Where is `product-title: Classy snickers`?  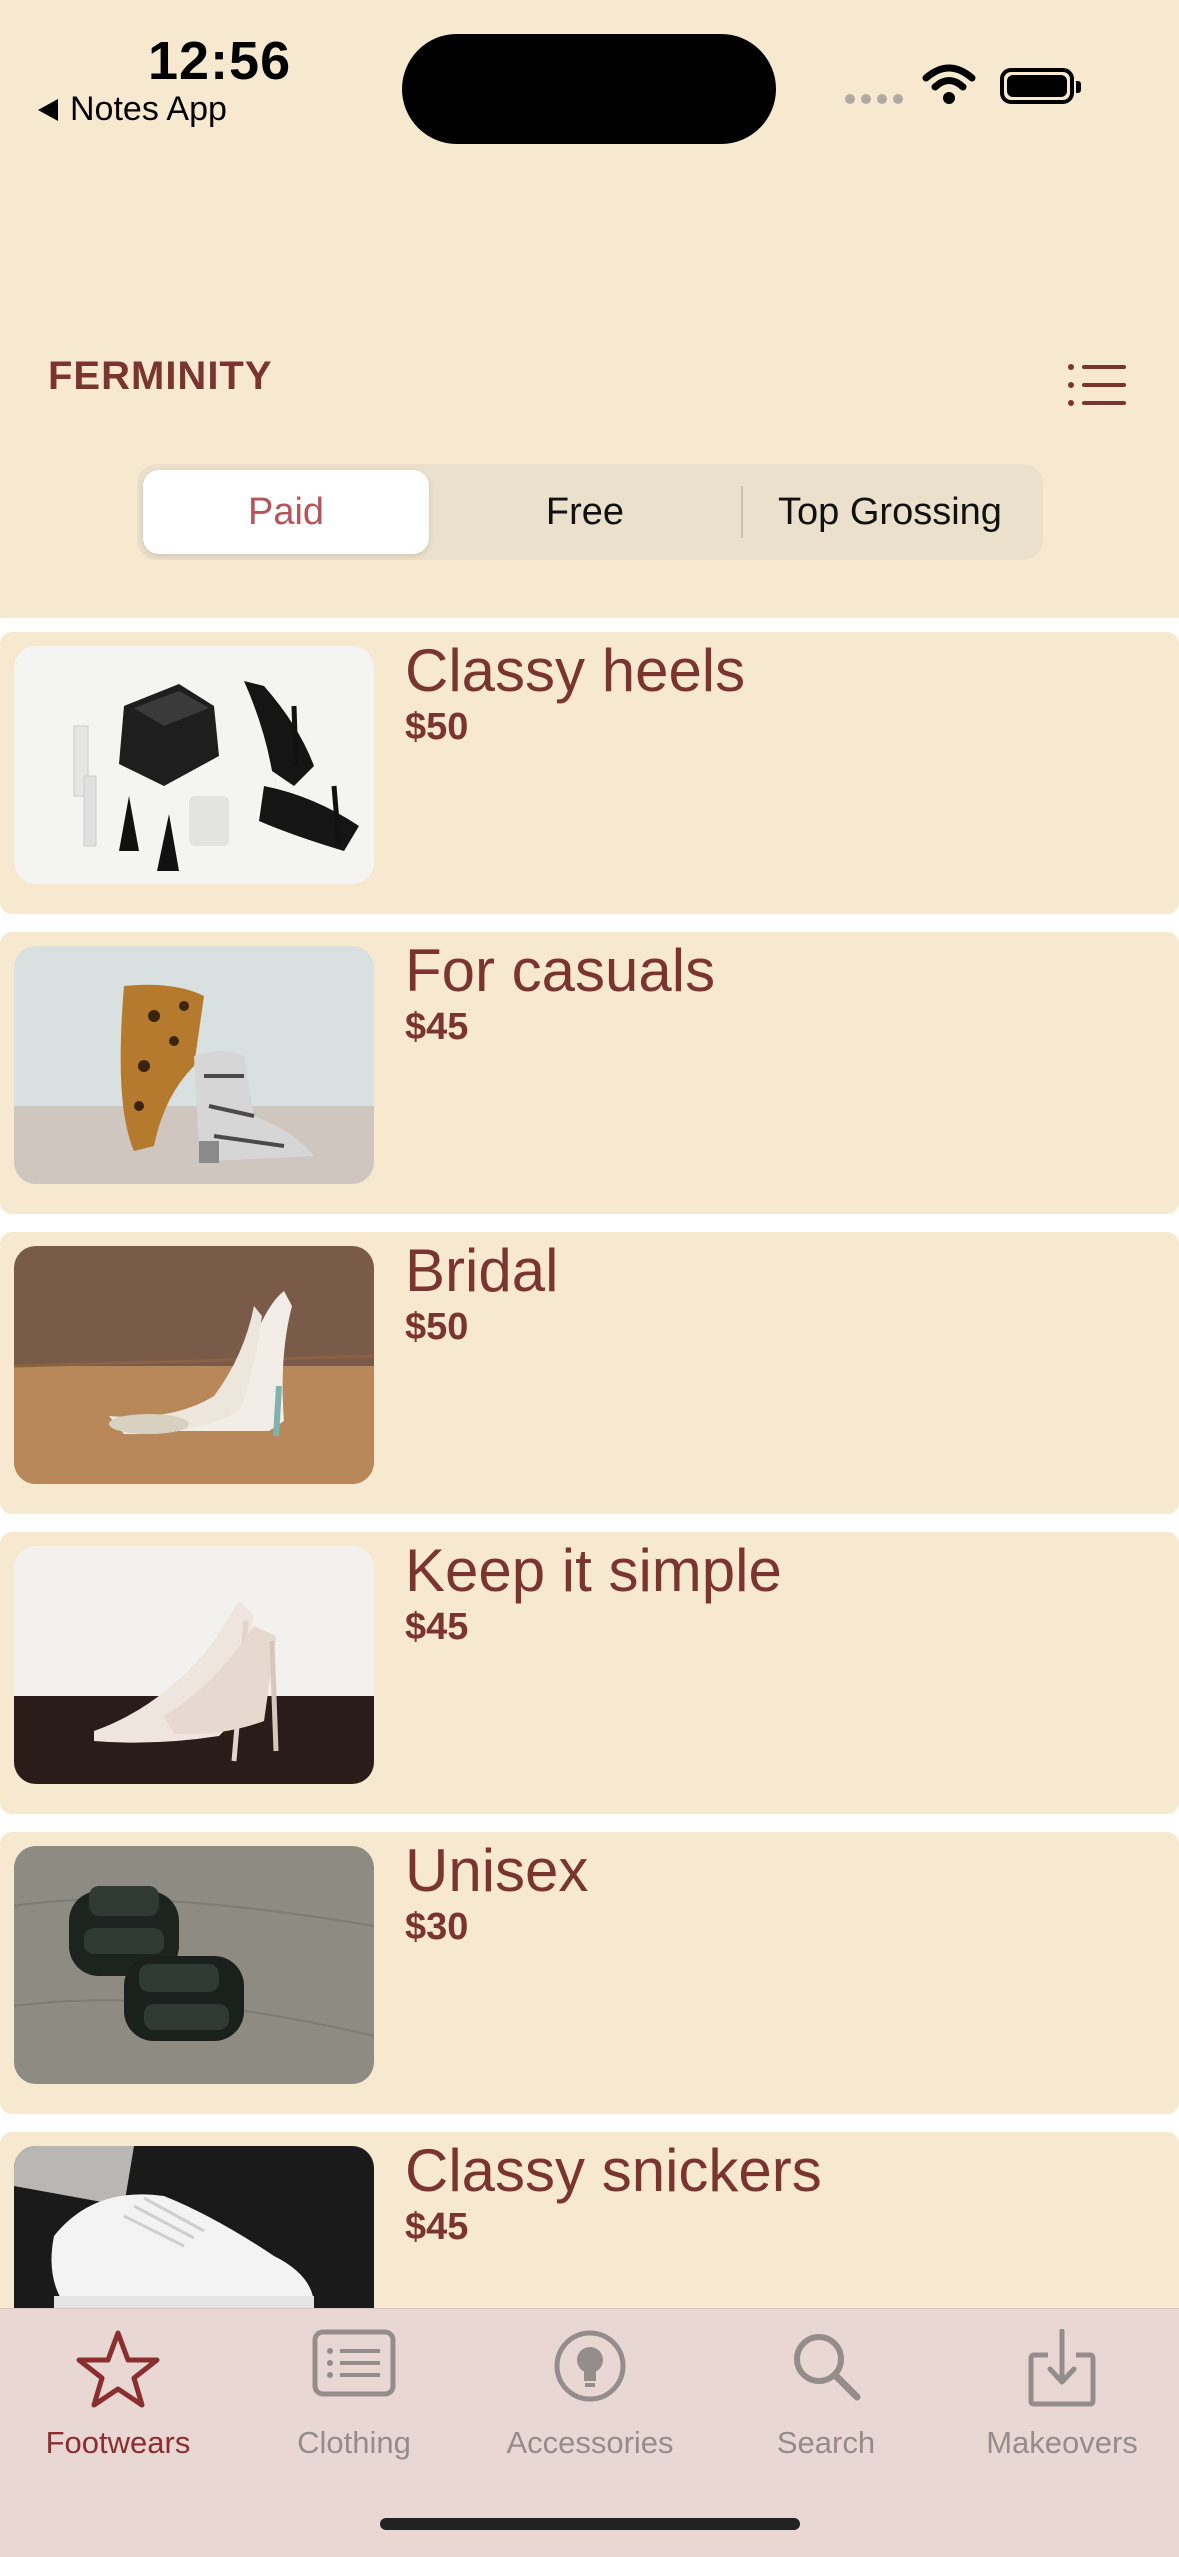 product-title: Classy snickers is located at coordinates (613, 2170).